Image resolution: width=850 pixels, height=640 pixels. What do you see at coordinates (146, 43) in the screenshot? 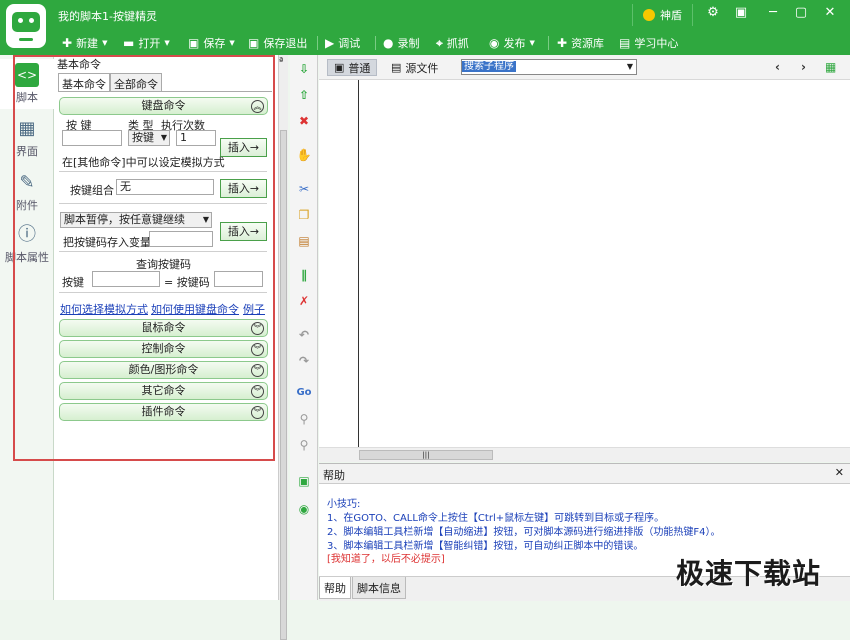
I see `open-button: ▬ 打开 ▼` at bounding box center [146, 43].